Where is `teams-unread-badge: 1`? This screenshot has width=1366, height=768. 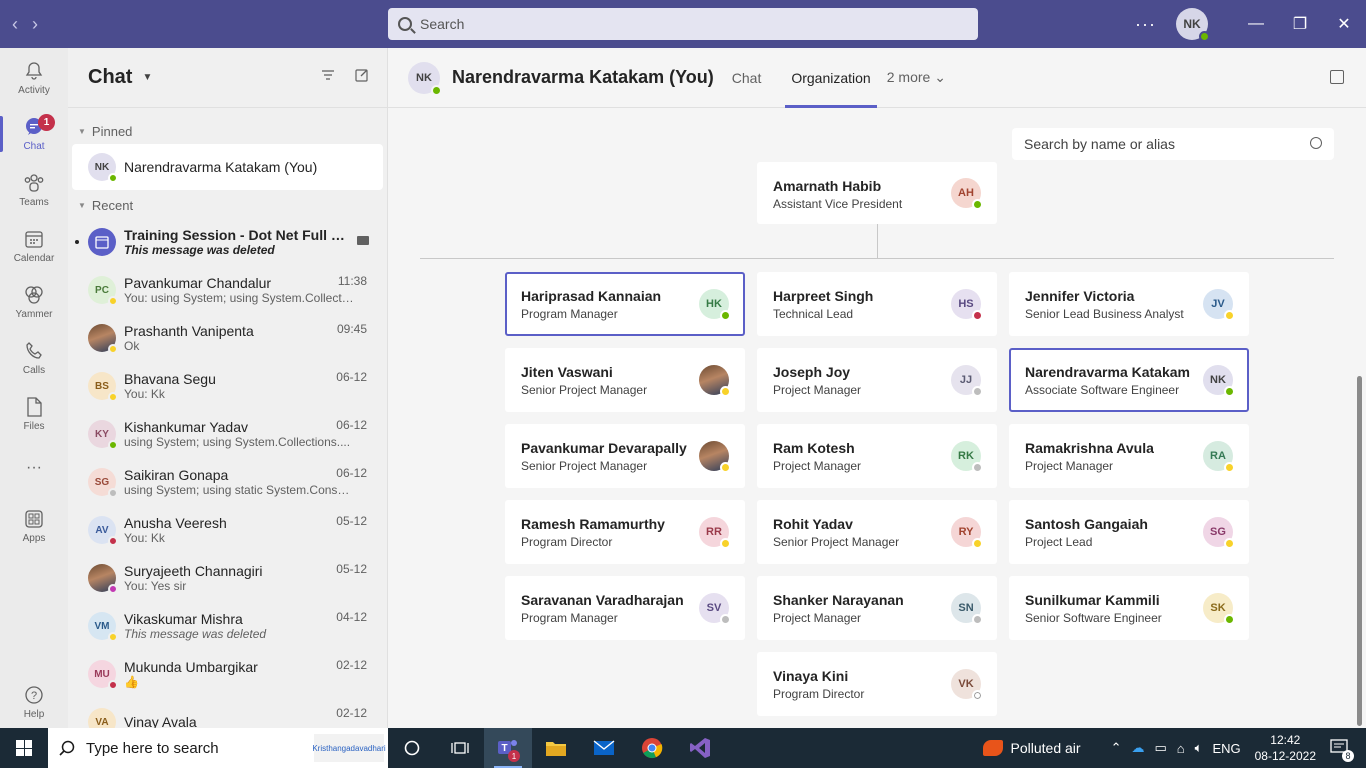
teams-unread-badge: 1 is located at coordinates (514, 756).